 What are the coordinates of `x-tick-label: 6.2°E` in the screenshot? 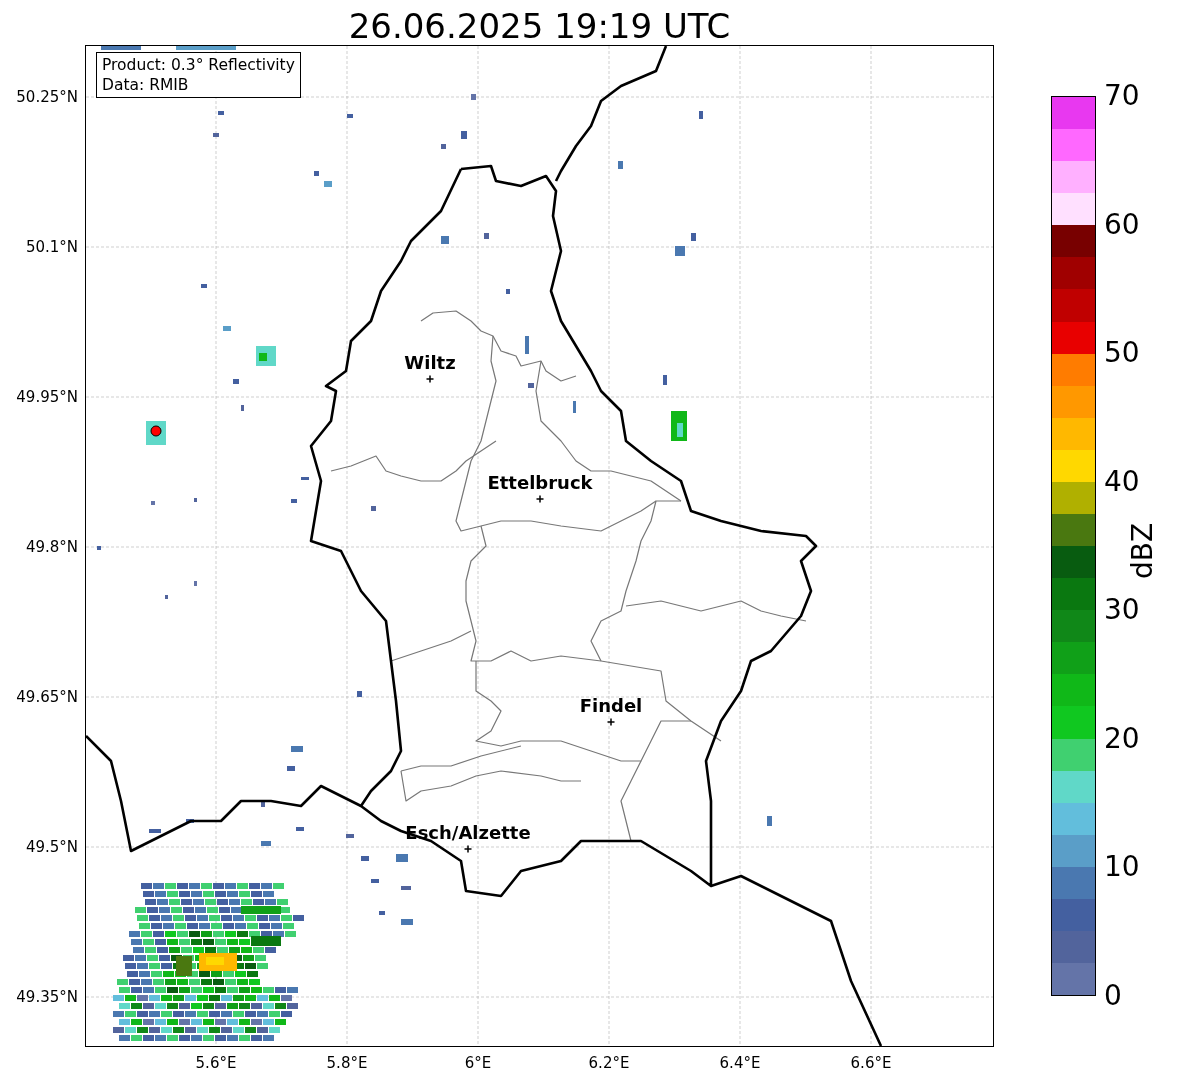 It's located at (609, 1063).